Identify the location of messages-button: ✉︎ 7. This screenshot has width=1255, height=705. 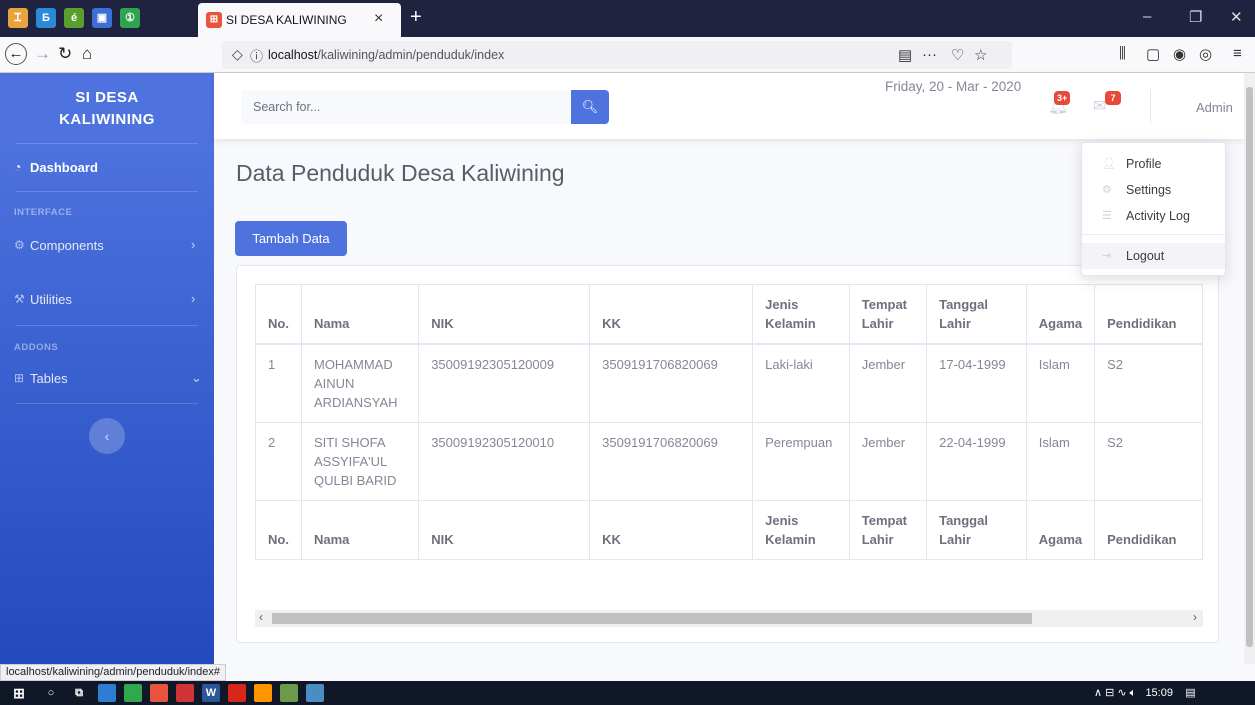
(1106, 106).